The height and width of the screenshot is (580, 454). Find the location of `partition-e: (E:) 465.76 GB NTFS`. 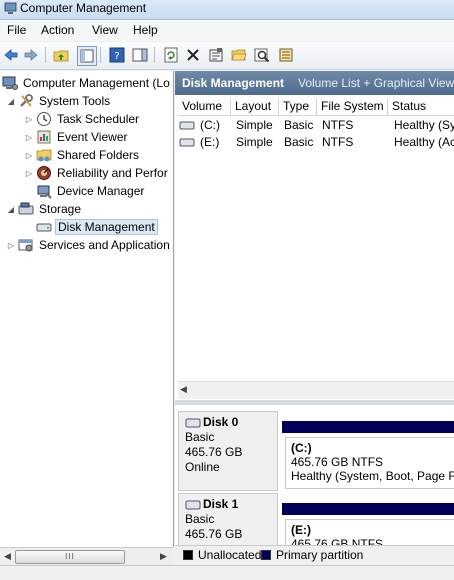

partition-e: (E:) 465.76 GB NTFS is located at coordinates (368, 519).